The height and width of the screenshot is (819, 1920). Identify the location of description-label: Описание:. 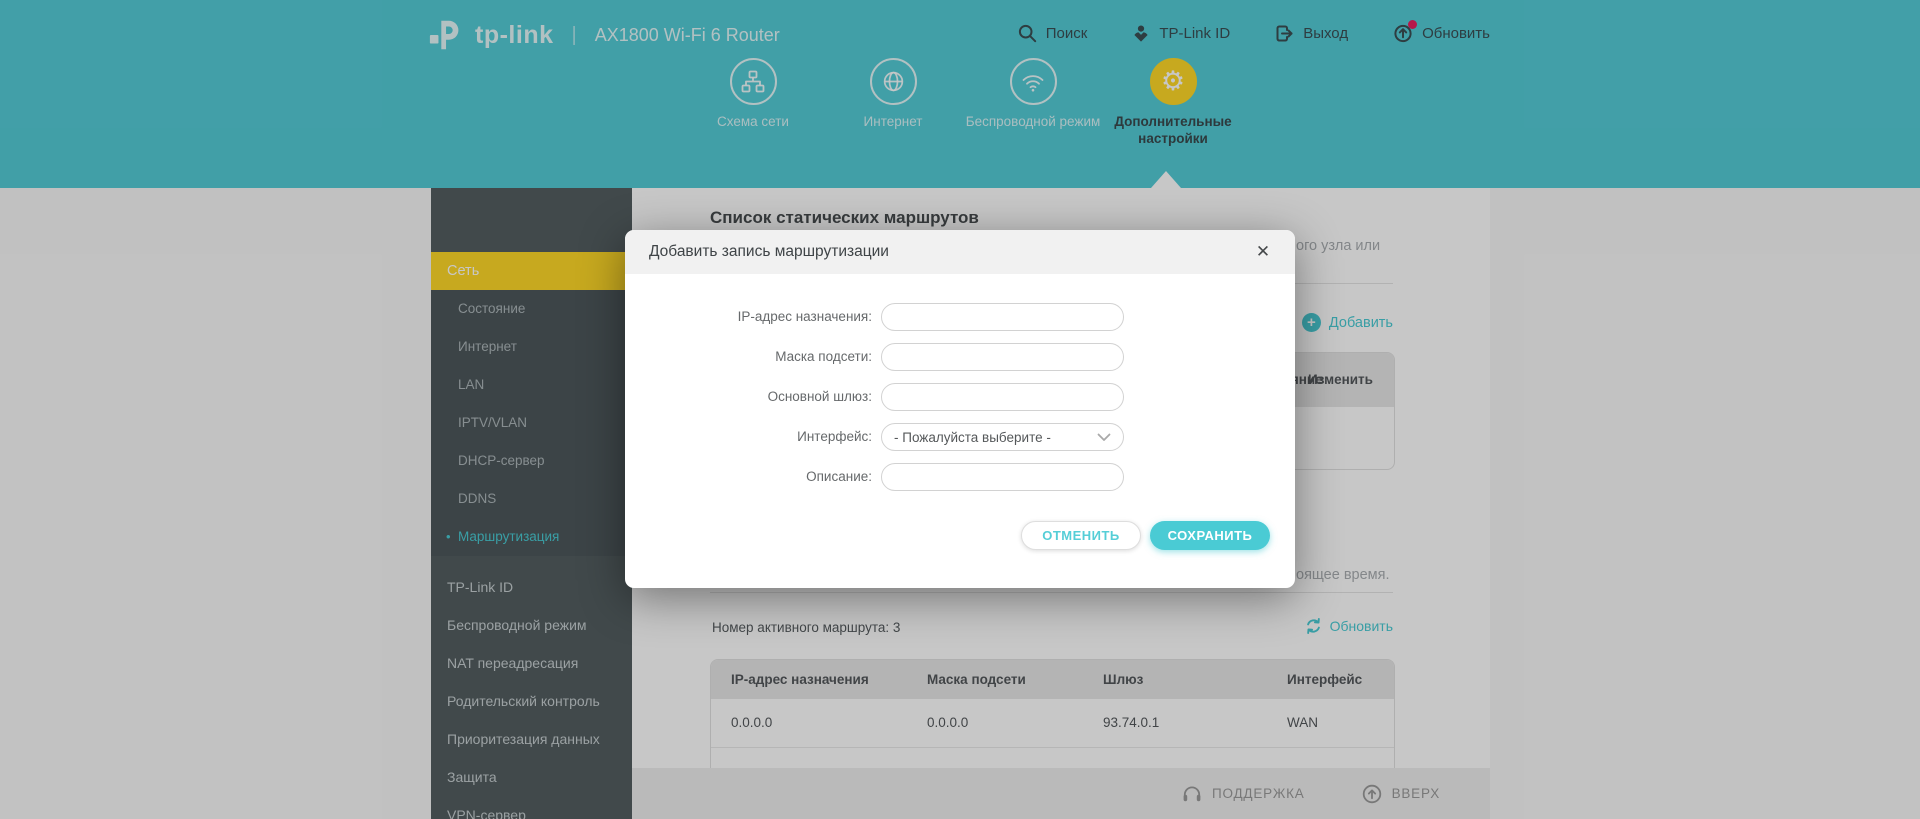
(839, 476).